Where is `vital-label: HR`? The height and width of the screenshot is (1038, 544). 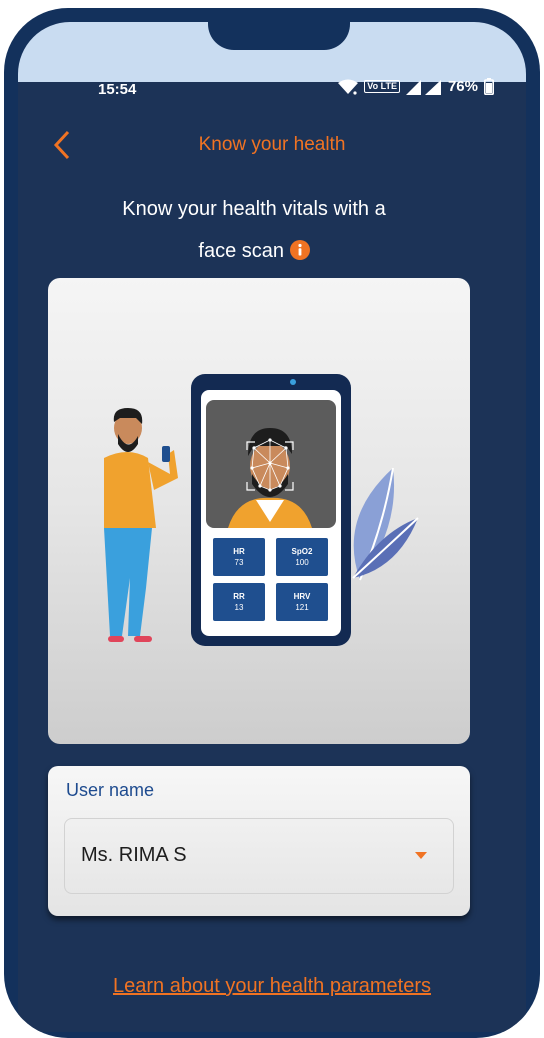 vital-label: HR is located at coordinates (239, 551).